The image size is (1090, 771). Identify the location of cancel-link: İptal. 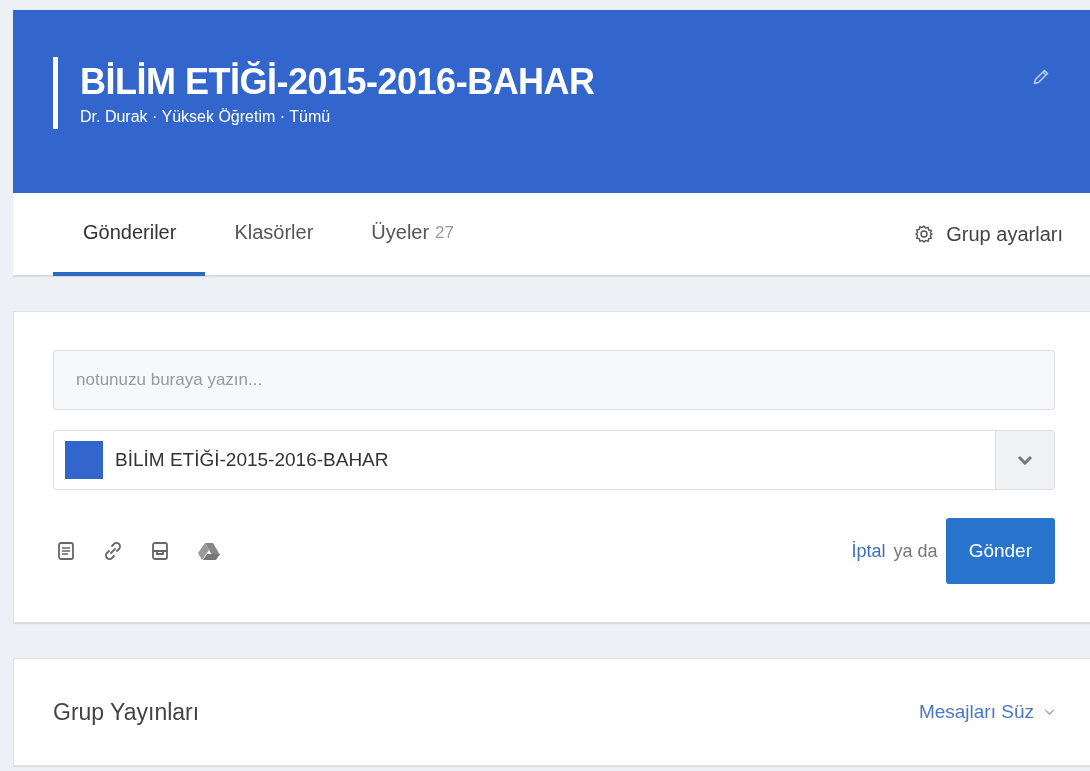
(868, 551).